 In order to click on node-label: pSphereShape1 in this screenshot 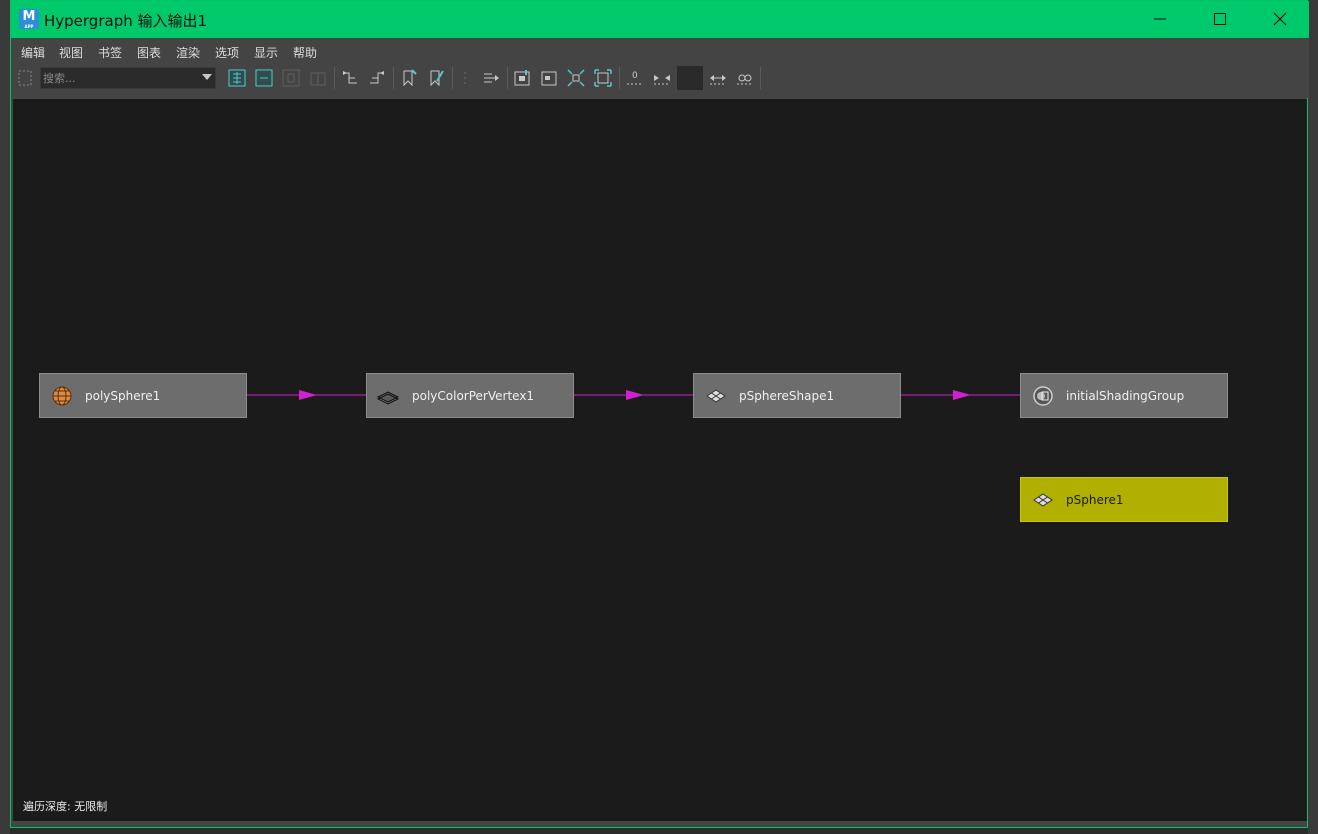, I will do `click(787, 396)`.